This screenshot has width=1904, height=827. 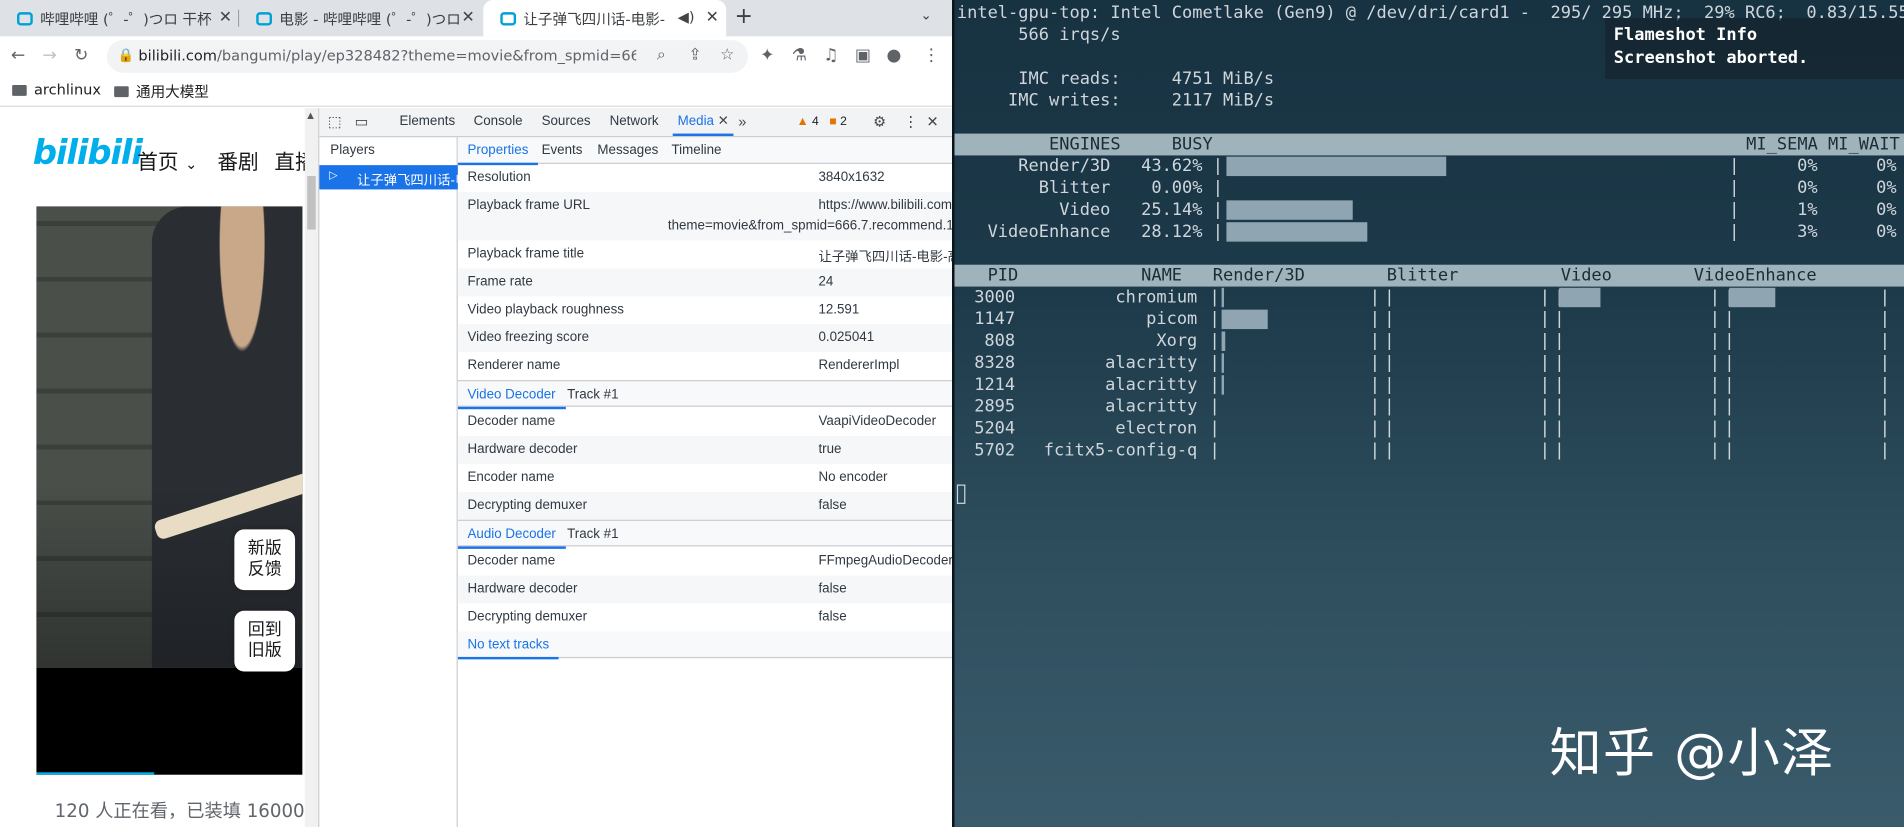 What do you see at coordinates (727, 55) in the screenshot?
I see `bookmark-star-icon: ☆` at bounding box center [727, 55].